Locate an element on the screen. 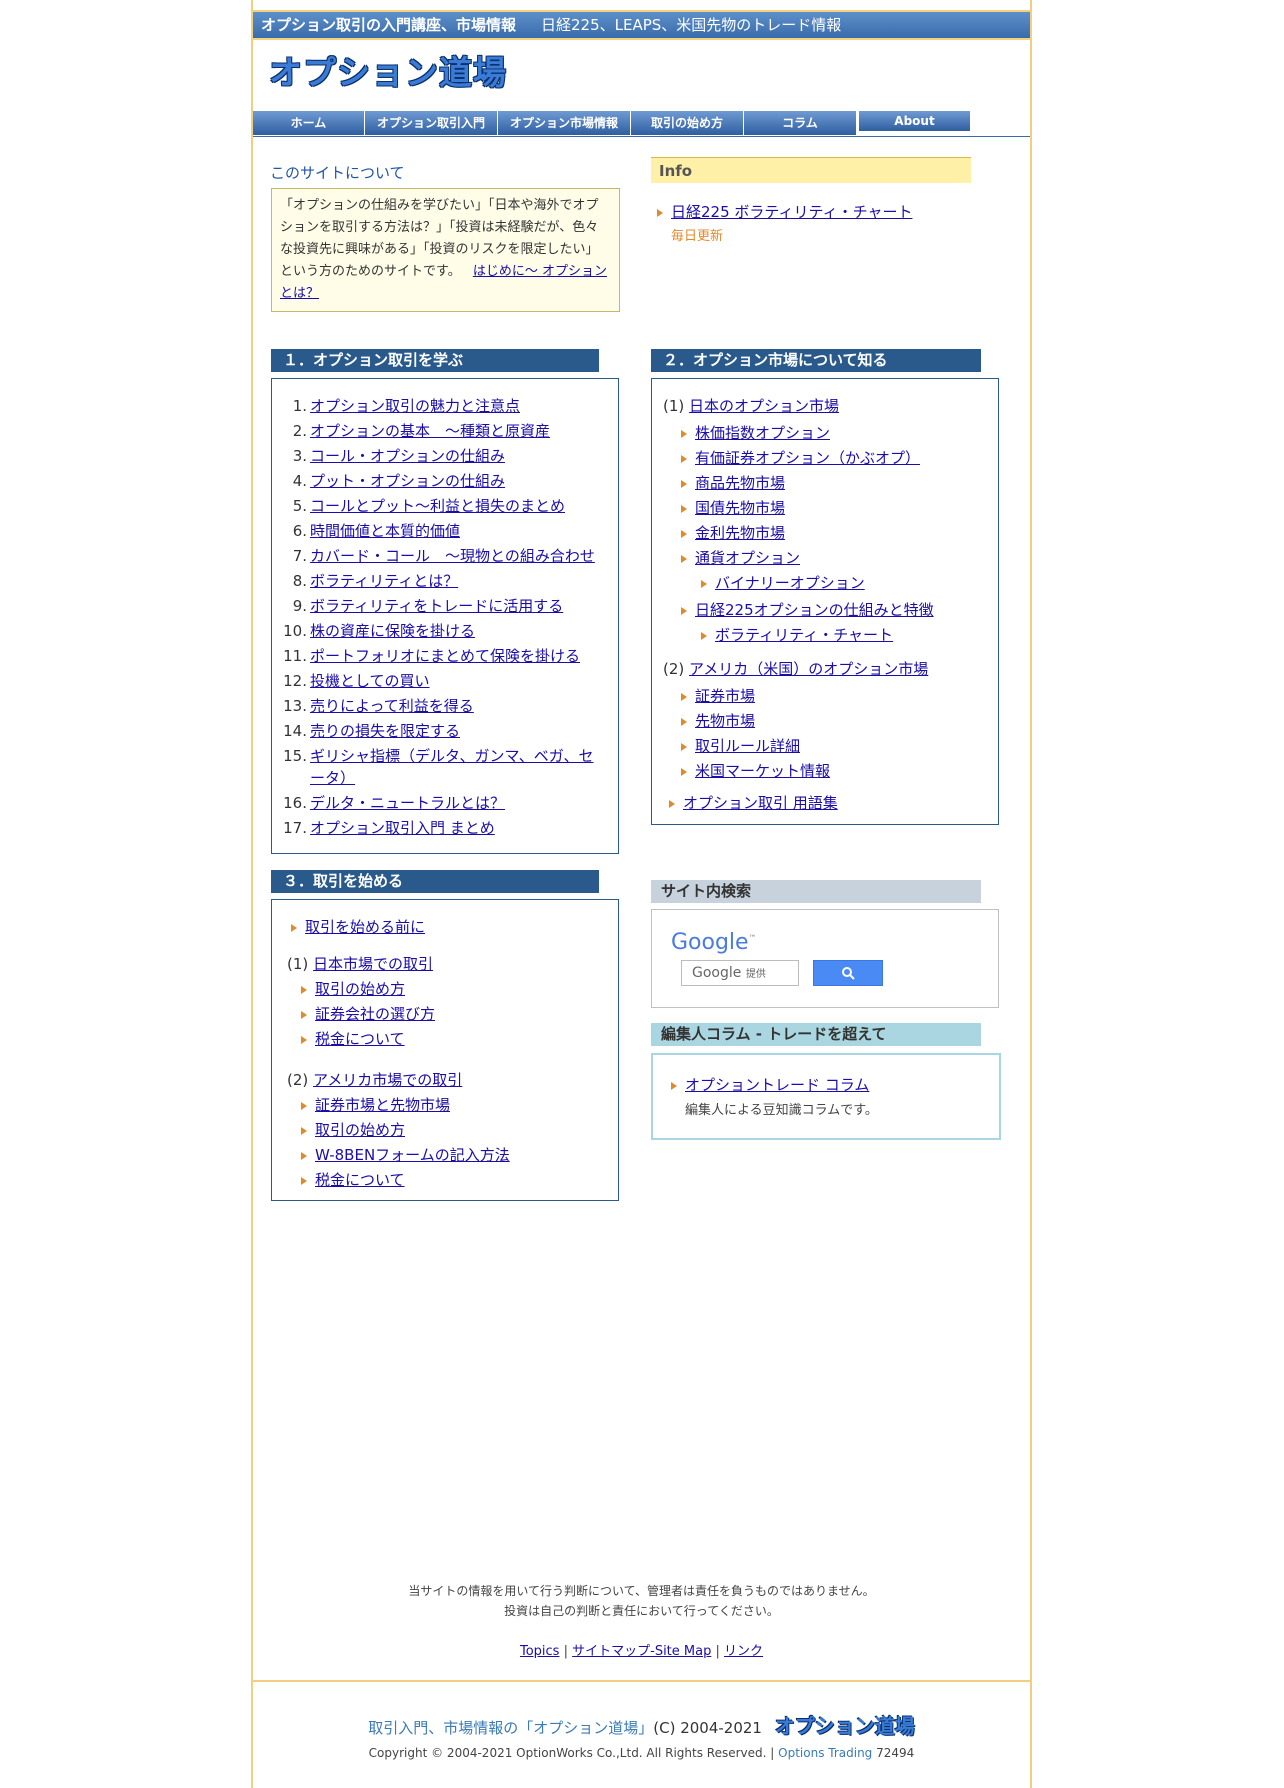 Image resolution: width=1284 pixels, height=1788 pixels. jp-market-item-link: 有価証券オプション（かぶオプ） is located at coordinates (807, 458).